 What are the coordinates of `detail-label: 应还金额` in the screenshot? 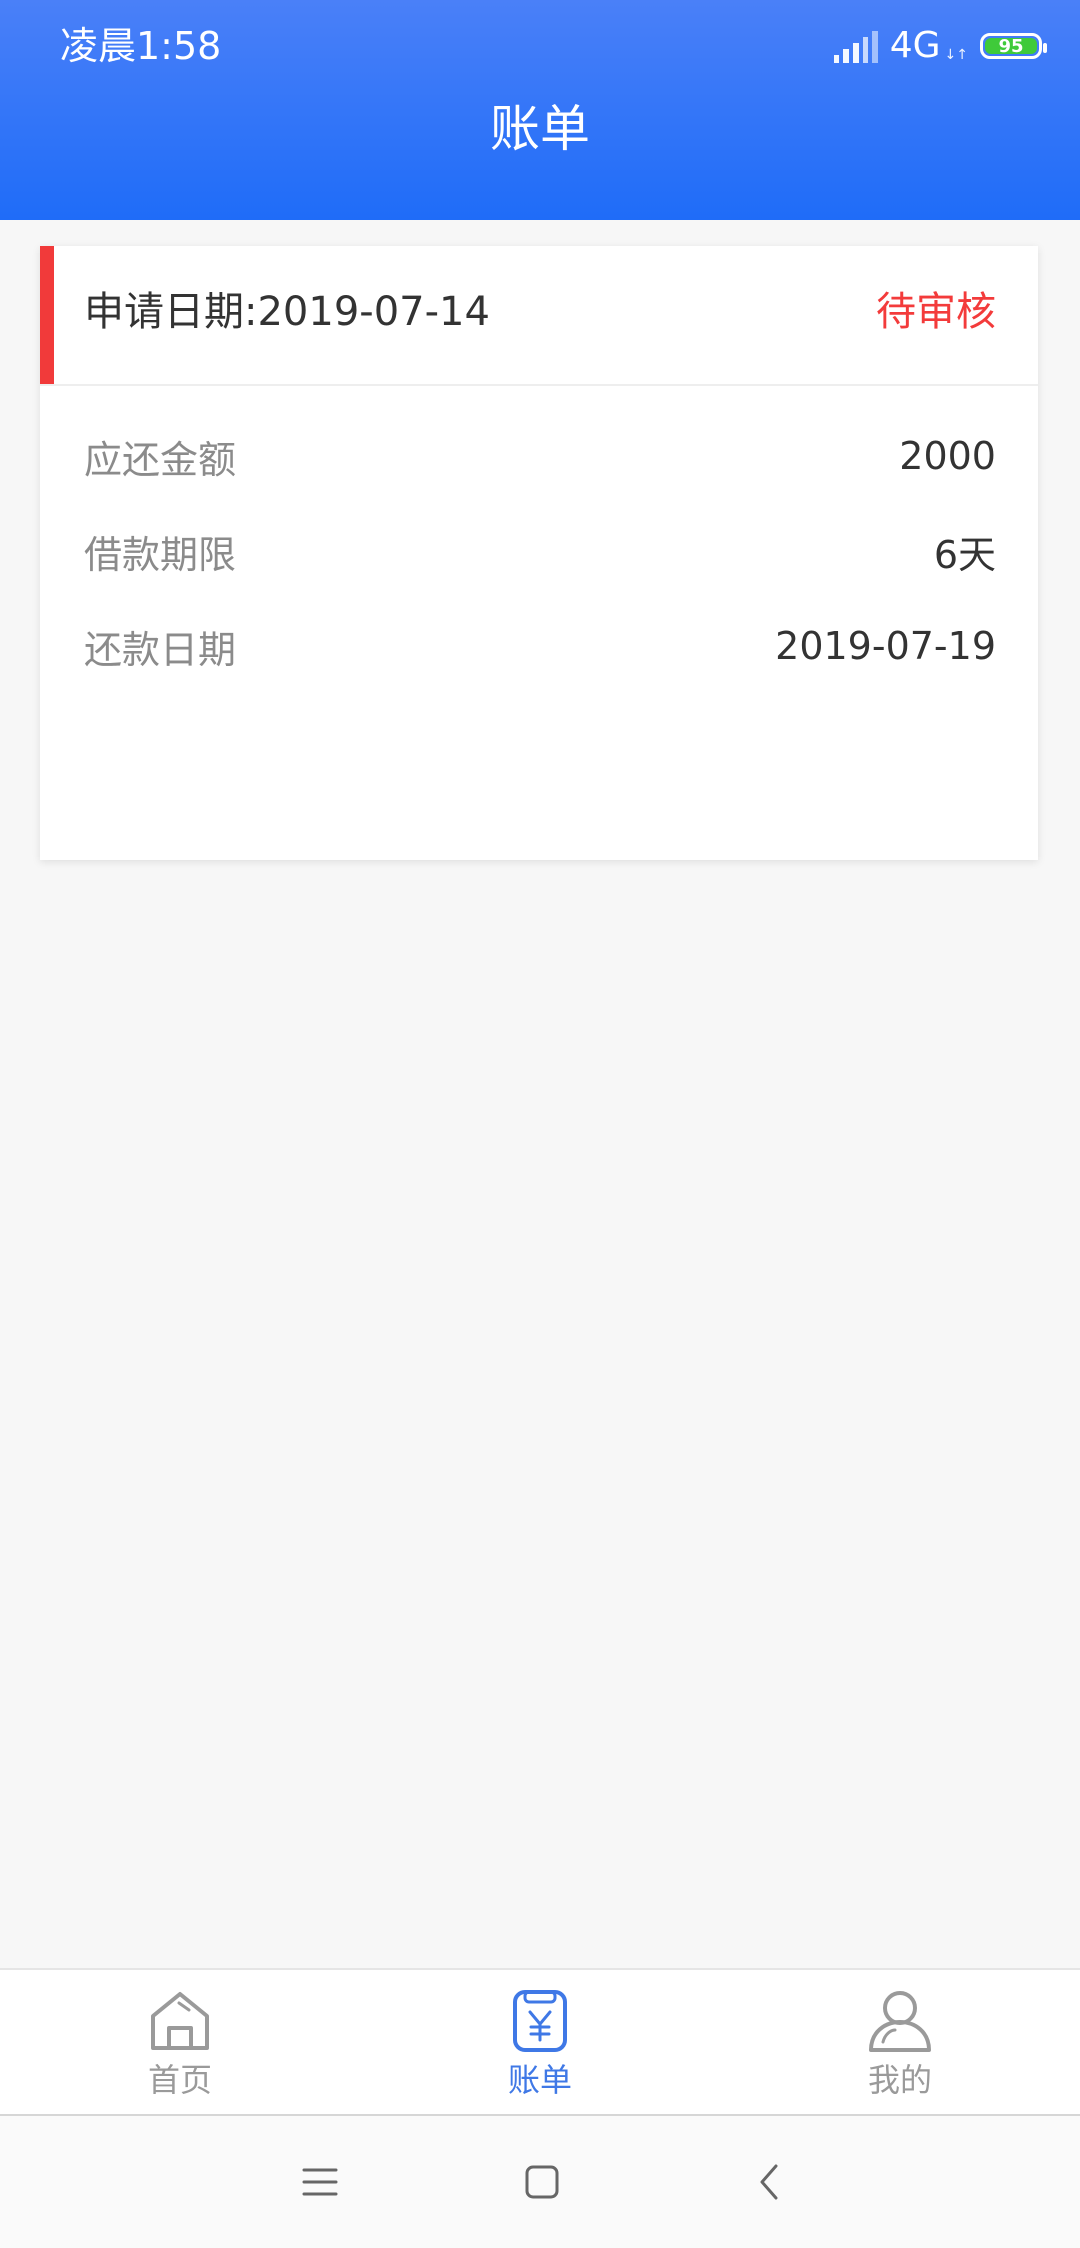 It's located at (160, 459).